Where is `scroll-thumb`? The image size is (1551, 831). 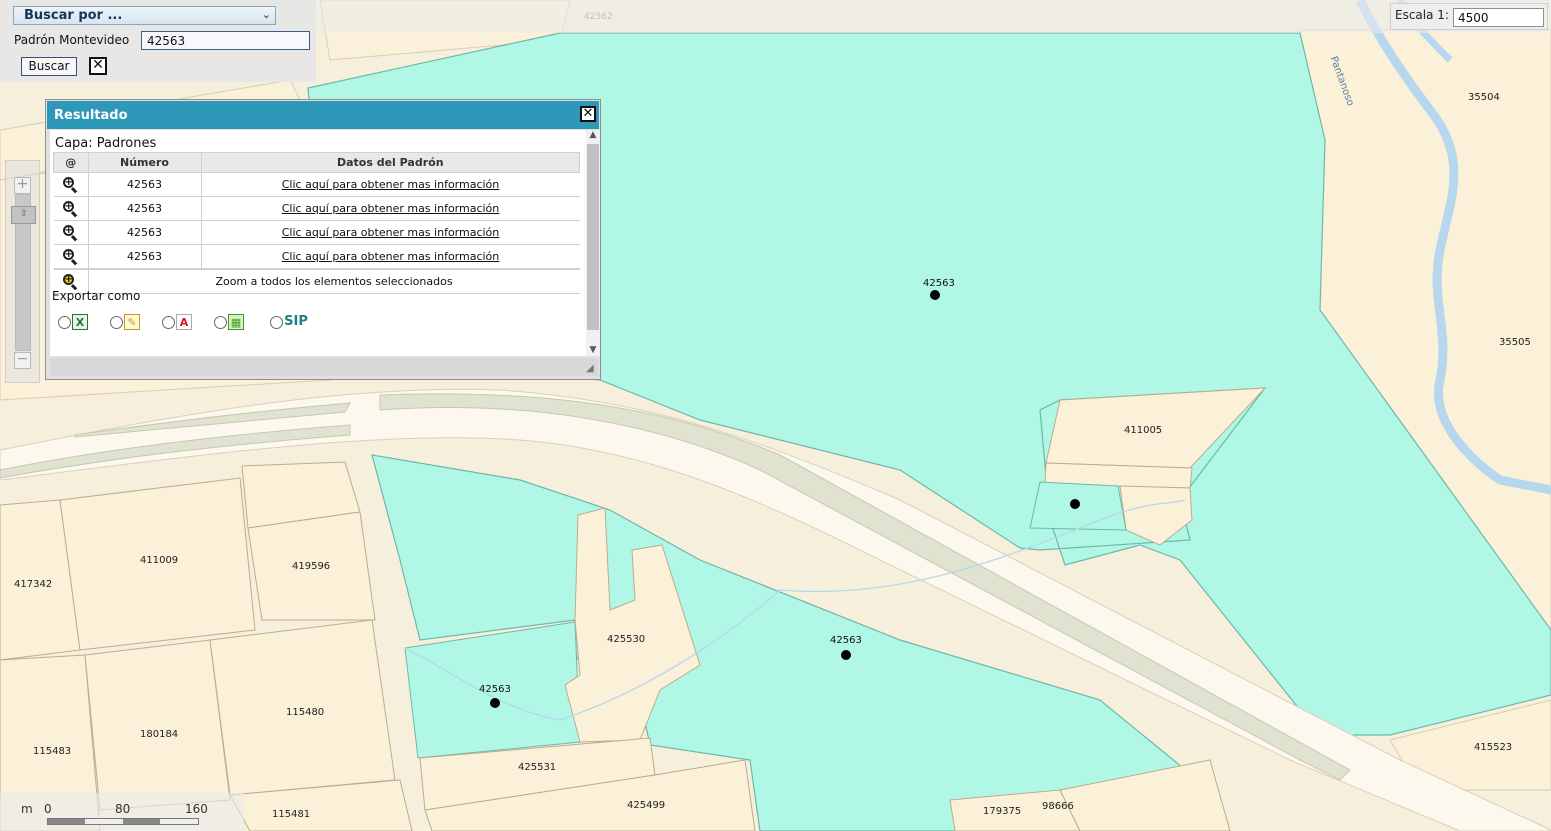
scroll-thumb is located at coordinates (593, 237).